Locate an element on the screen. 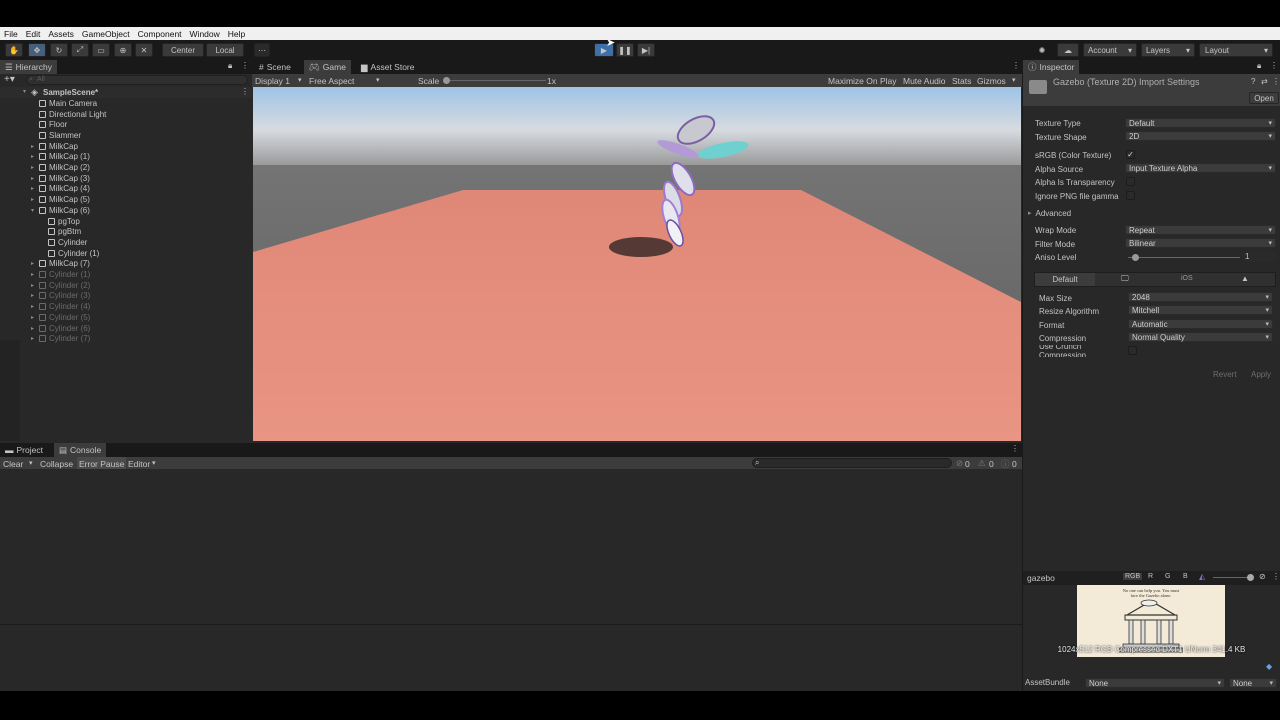 This screenshot has width=1280, height=720. channel-g: G is located at coordinates (1167, 576).